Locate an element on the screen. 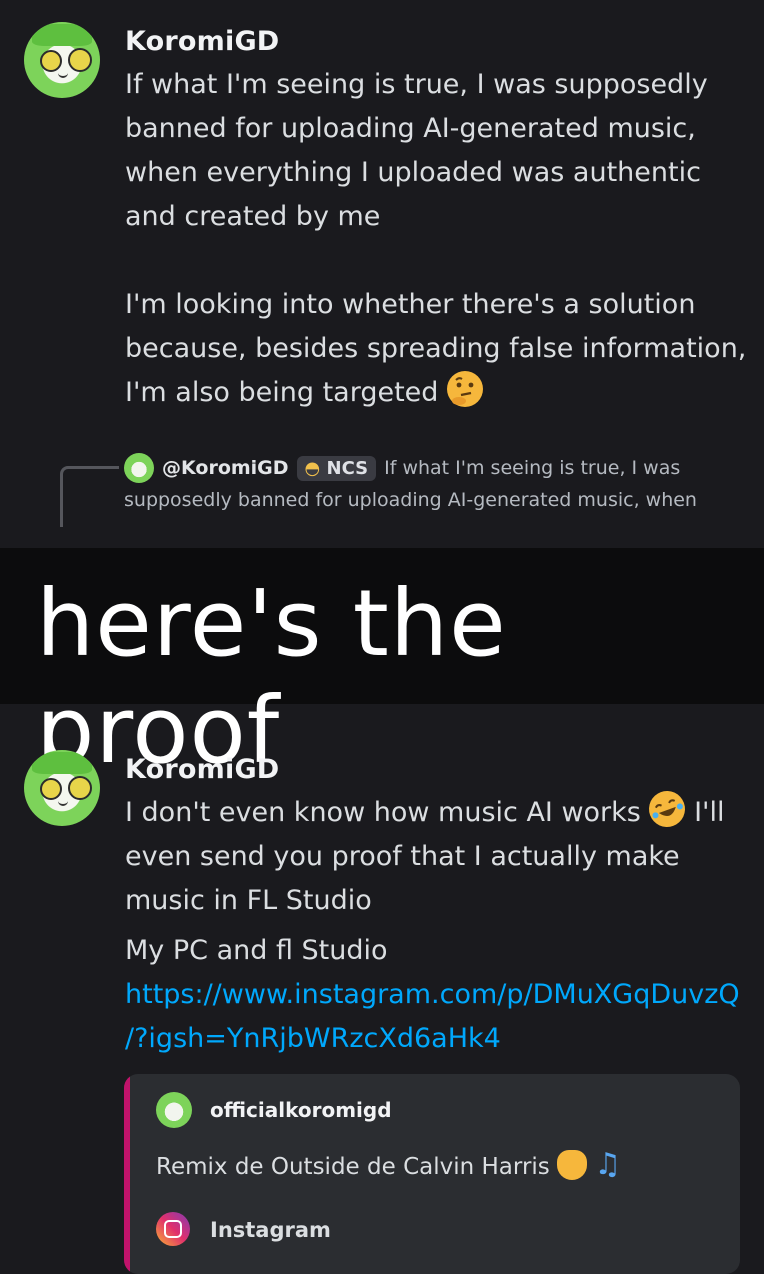  reply-avatar is located at coordinates (139, 468).